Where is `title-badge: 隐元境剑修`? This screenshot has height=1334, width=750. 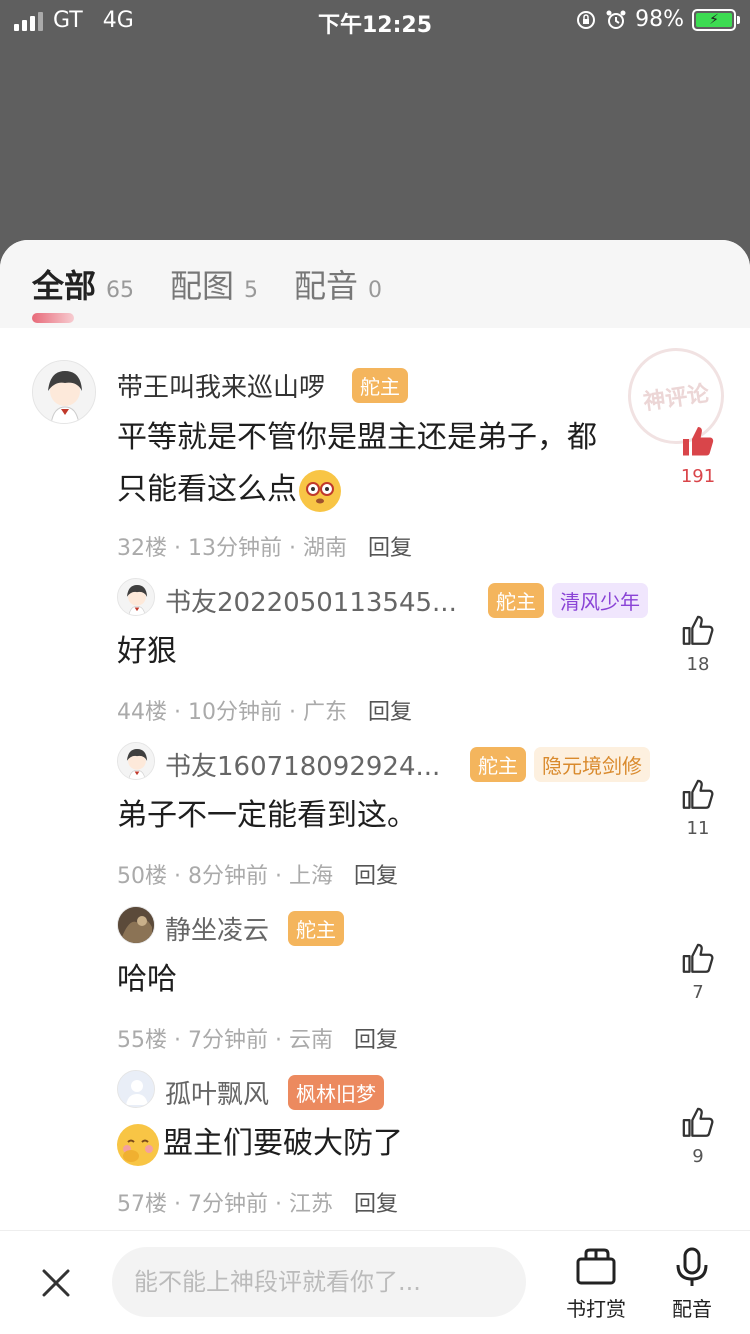
title-badge: 隐元境剑修 is located at coordinates (592, 764).